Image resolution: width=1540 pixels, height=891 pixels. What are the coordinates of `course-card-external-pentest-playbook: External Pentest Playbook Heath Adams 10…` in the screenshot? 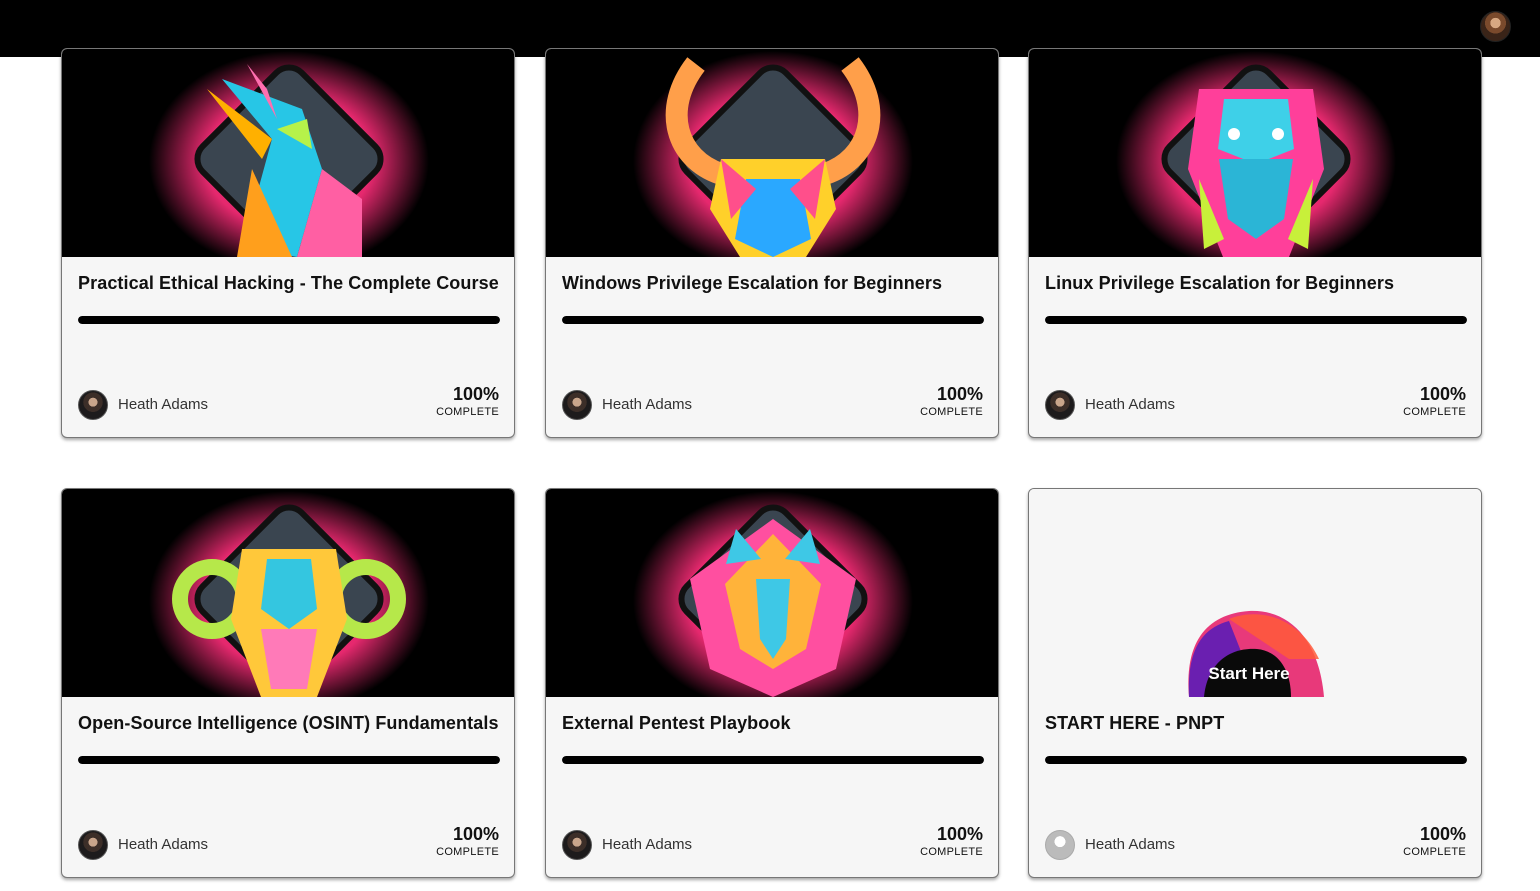 It's located at (772, 683).